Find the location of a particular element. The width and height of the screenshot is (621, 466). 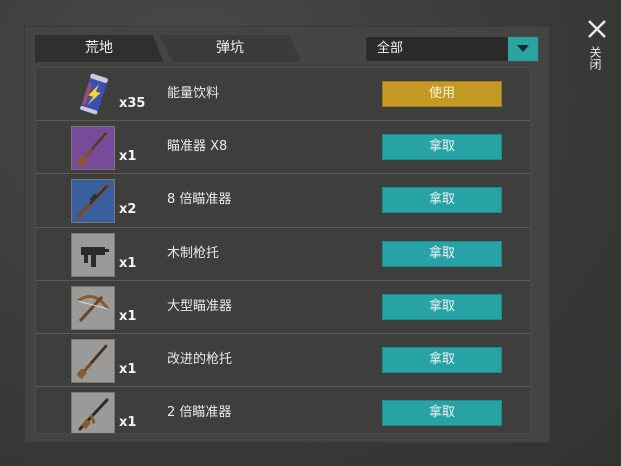

list-item: x1 木制枪托 拿取 is located at coordinates (283, 254).